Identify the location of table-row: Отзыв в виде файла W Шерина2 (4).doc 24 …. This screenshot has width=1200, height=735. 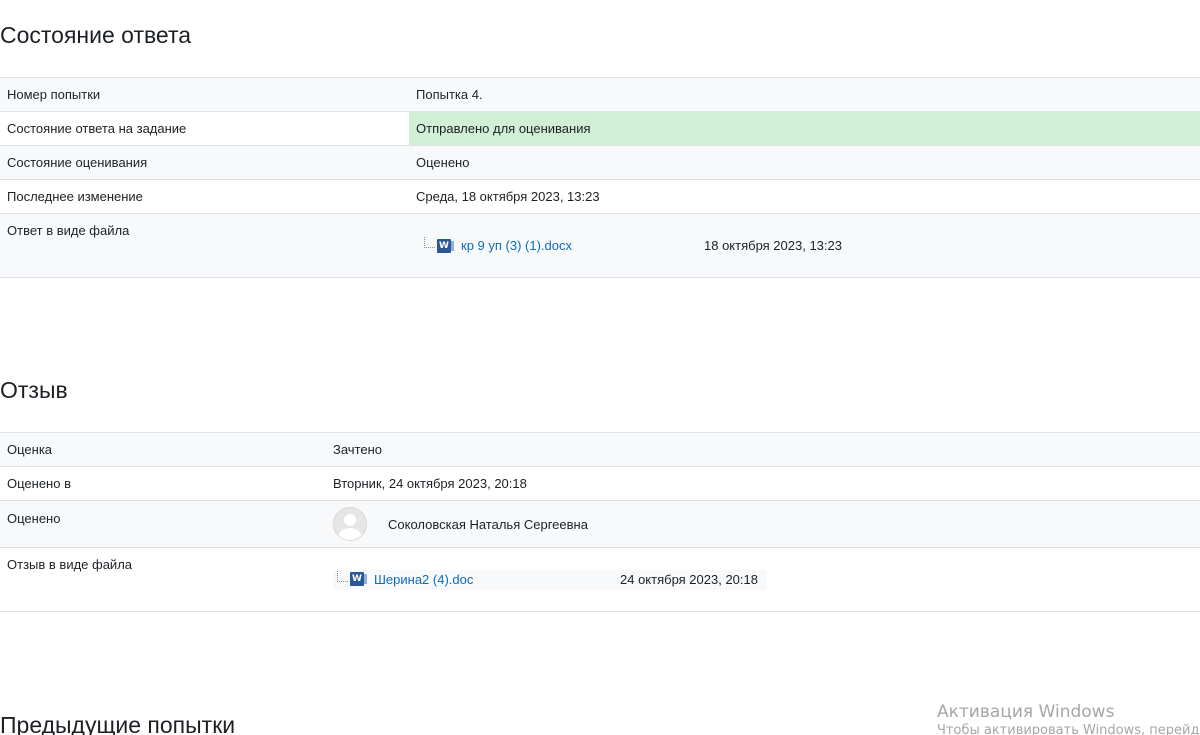
(600, 579).